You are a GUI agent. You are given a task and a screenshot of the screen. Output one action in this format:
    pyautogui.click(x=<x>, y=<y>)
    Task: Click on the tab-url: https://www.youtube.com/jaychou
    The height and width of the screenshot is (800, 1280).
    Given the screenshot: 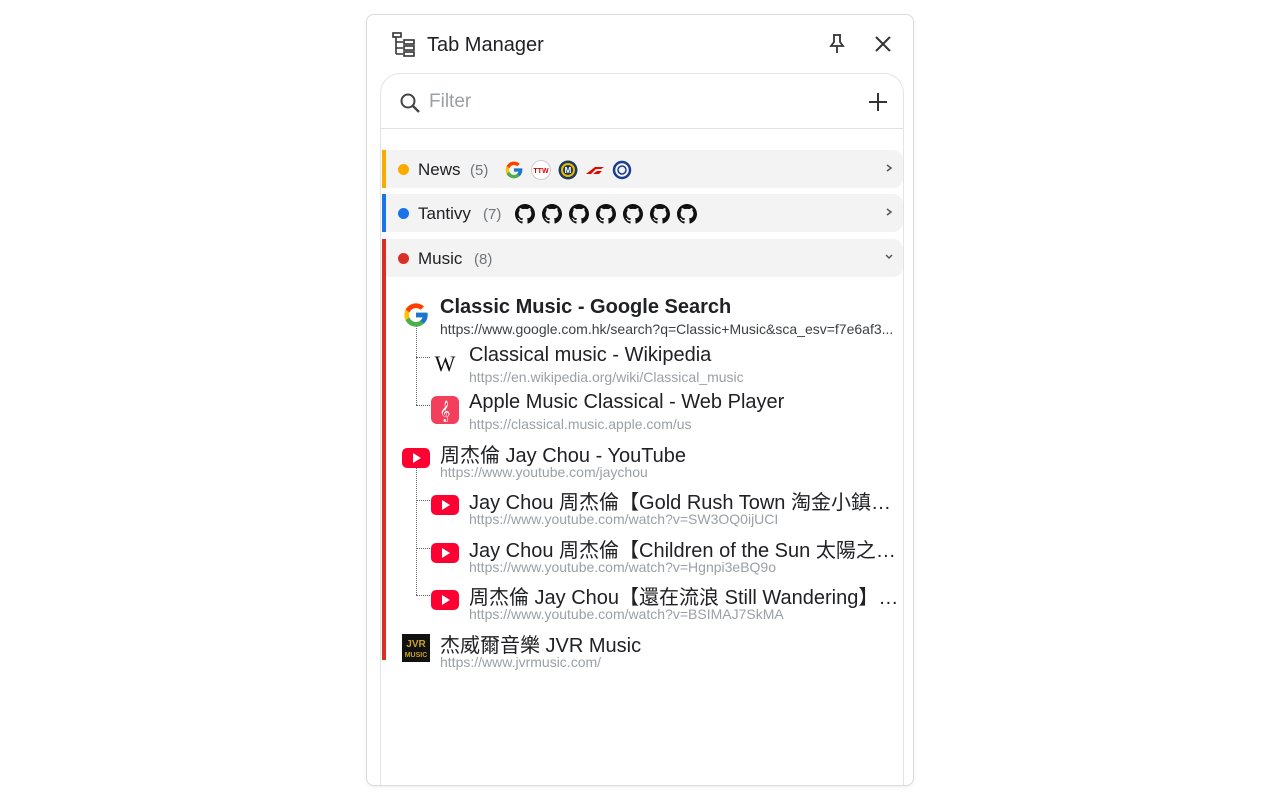 What is the action you would take?
    pyautogui.click(x=544, y=472)
    